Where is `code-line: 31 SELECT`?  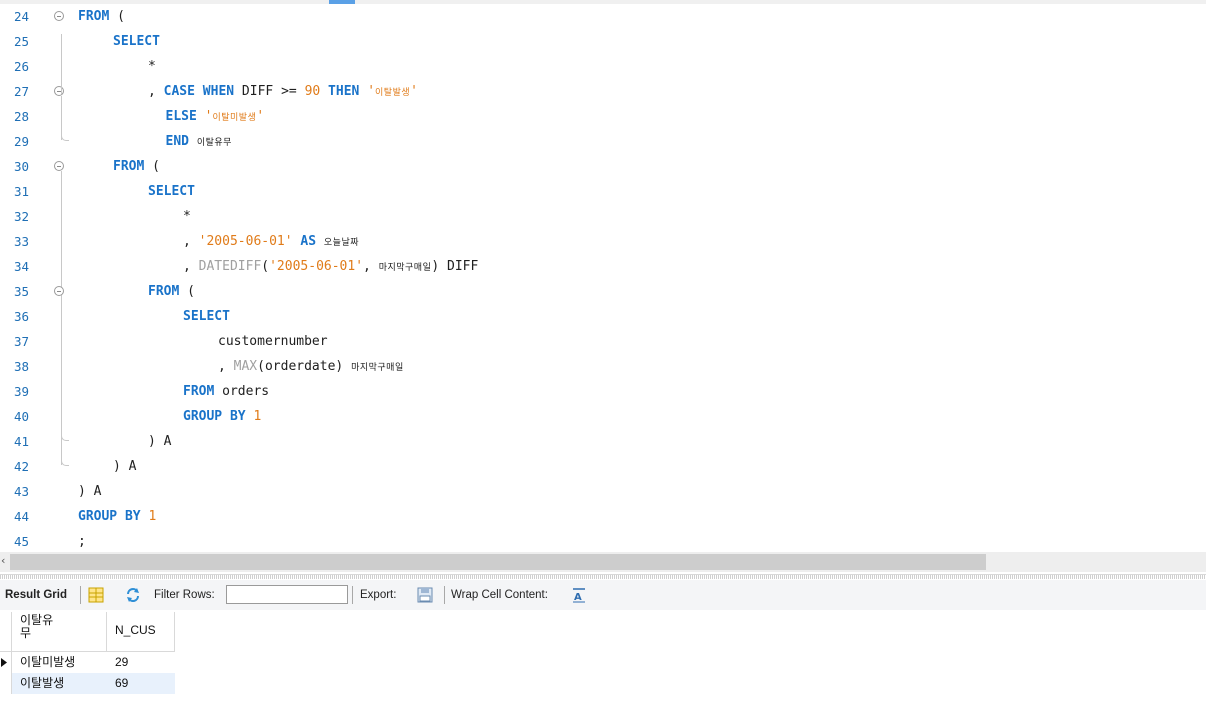 code-line: 31 SELECT is located at coordinates (603, 191).